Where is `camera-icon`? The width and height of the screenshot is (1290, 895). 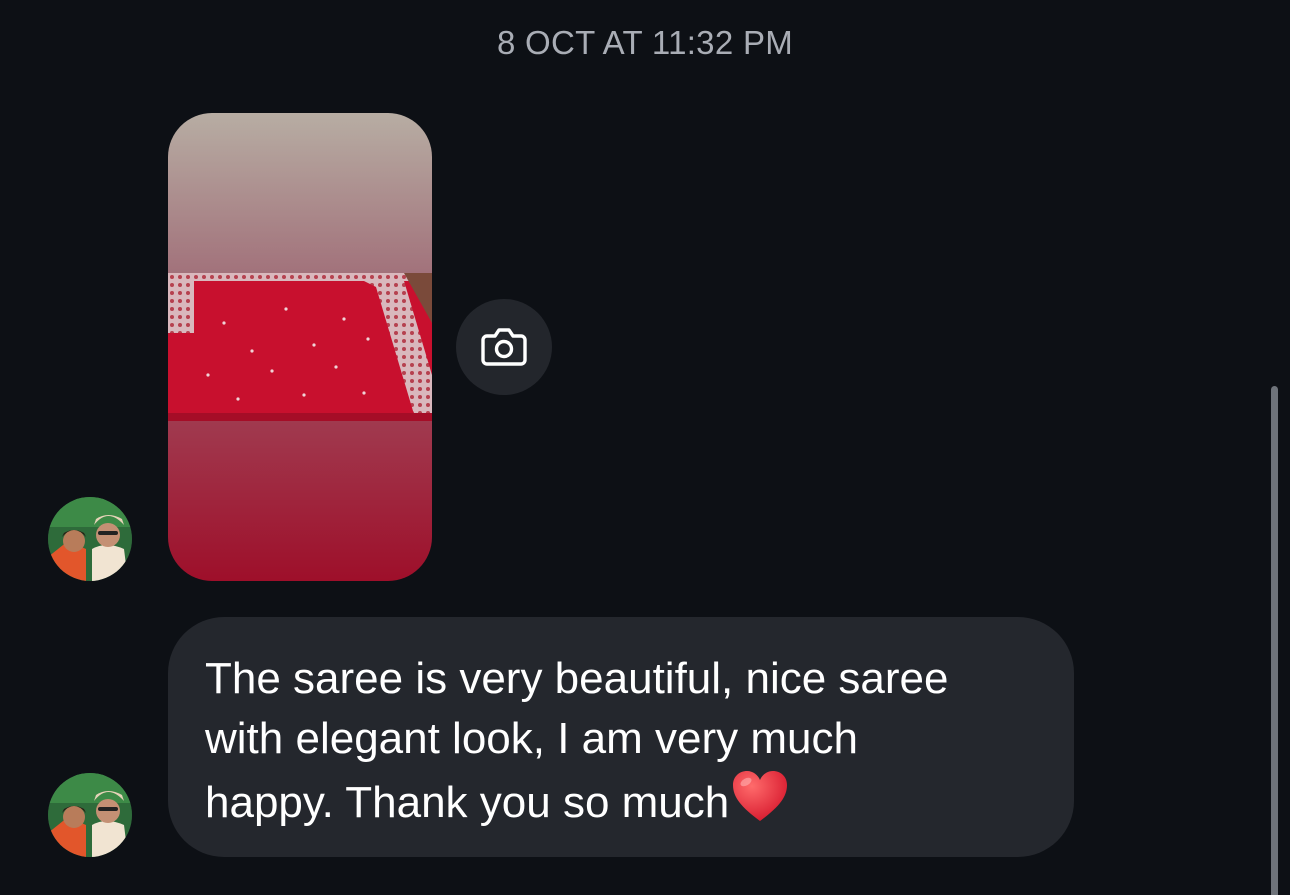
camera-icon is located at coordinates (504, 347).